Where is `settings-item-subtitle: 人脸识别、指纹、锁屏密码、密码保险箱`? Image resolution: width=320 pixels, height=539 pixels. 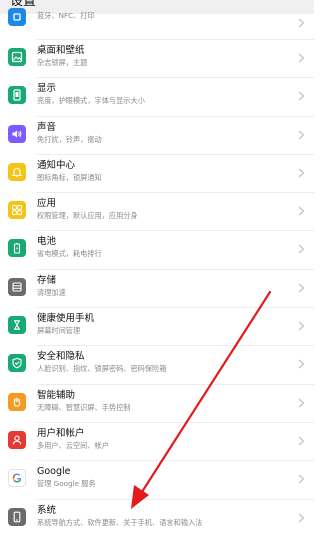 settings-item-subtitle: 人脸识别、指纹、锁屏密码、密码保险箱 is located at coordinates (102, 369).